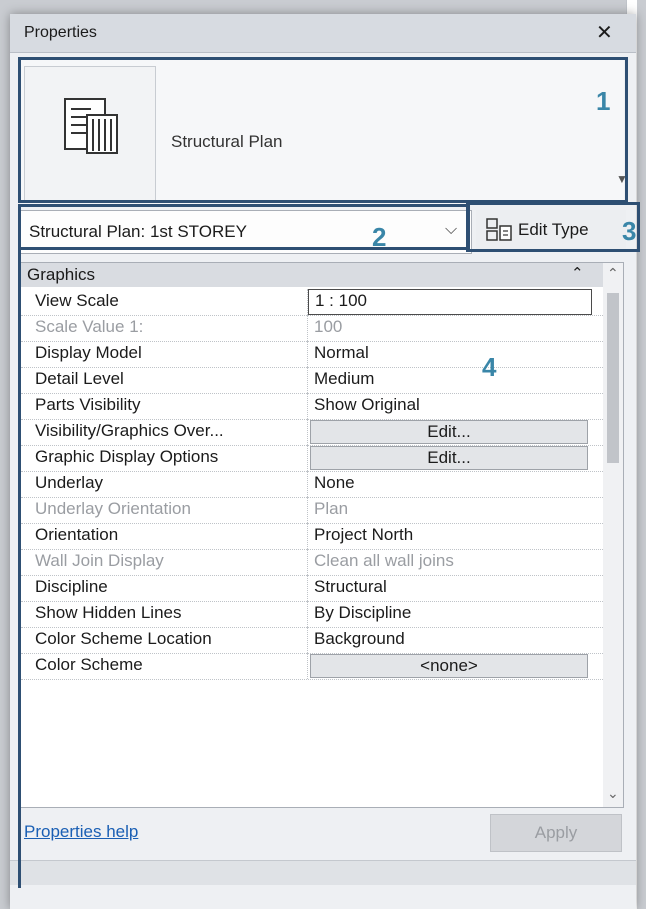 This screenshot has width=646, height=909. What do you see at coordinates (556, 833) in the screenshot?
I see `apply-button: Apply` at bounding box center [556, 833].